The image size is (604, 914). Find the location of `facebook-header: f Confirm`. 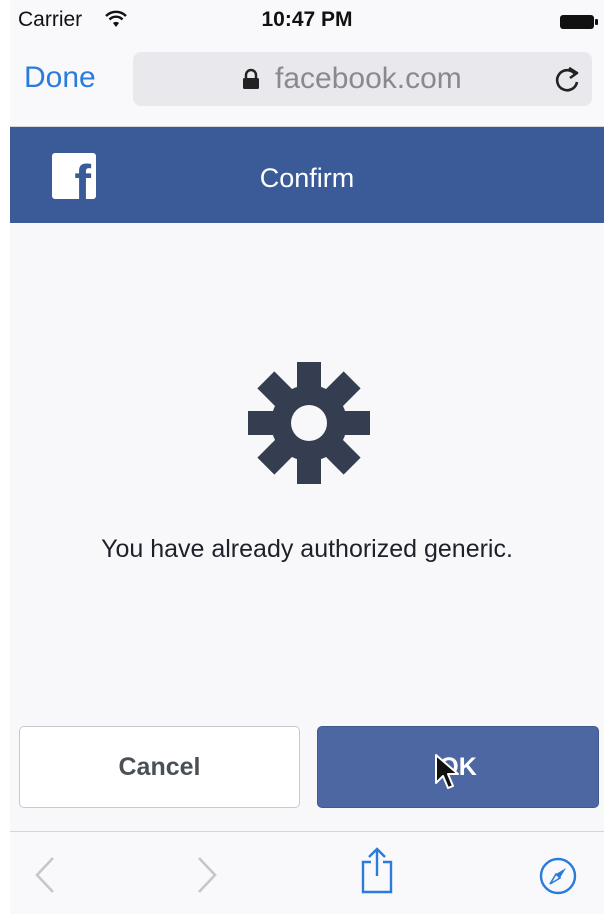

facebook-header: f Confirm is located at coordinates (307, 175).